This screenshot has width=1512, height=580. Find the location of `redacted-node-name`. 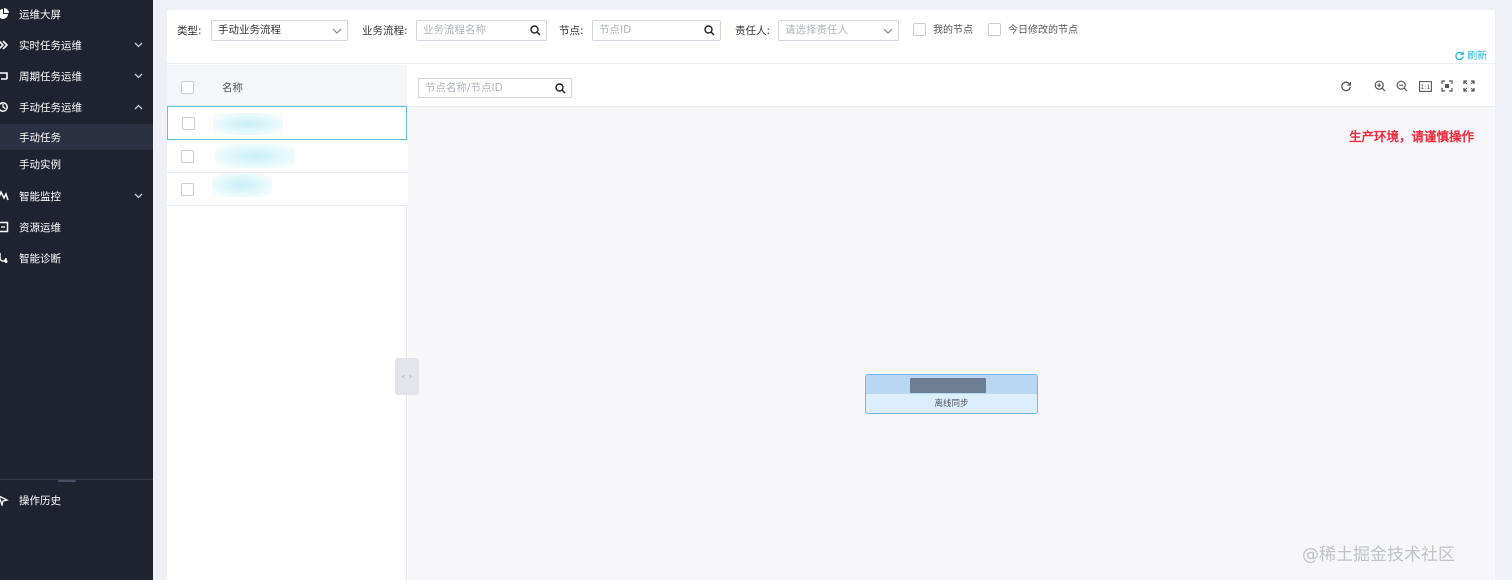

redacted-node-name is located at coordinates (948, 385).